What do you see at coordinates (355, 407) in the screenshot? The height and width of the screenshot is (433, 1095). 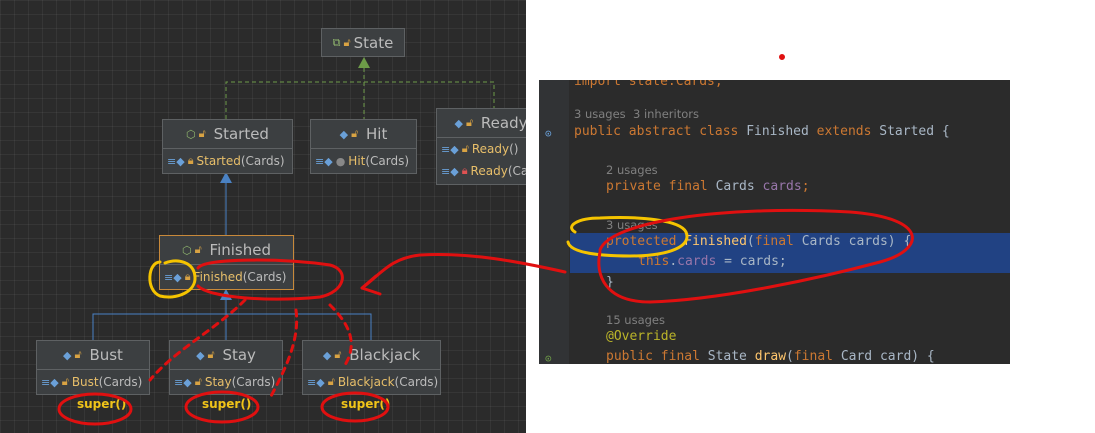 I see `red-circle-super-blackjack` at bounding box center [355, 407].